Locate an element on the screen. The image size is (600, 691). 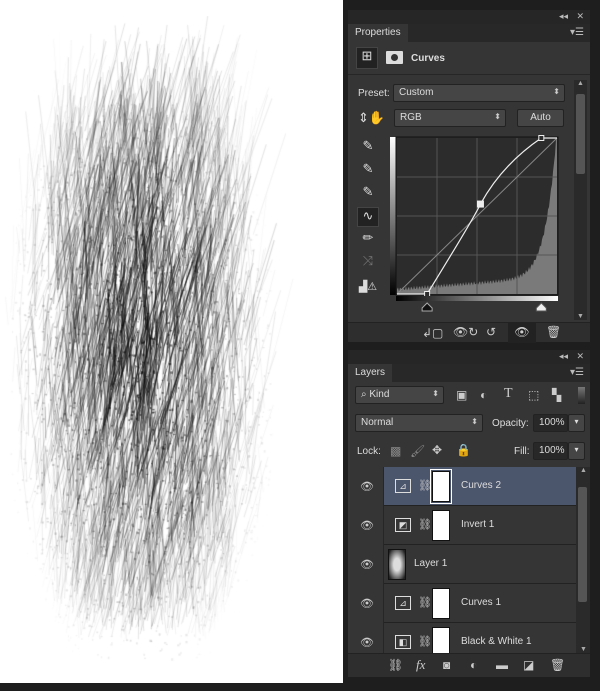
fill-label: Fill: is located at coordinates (522, 451).